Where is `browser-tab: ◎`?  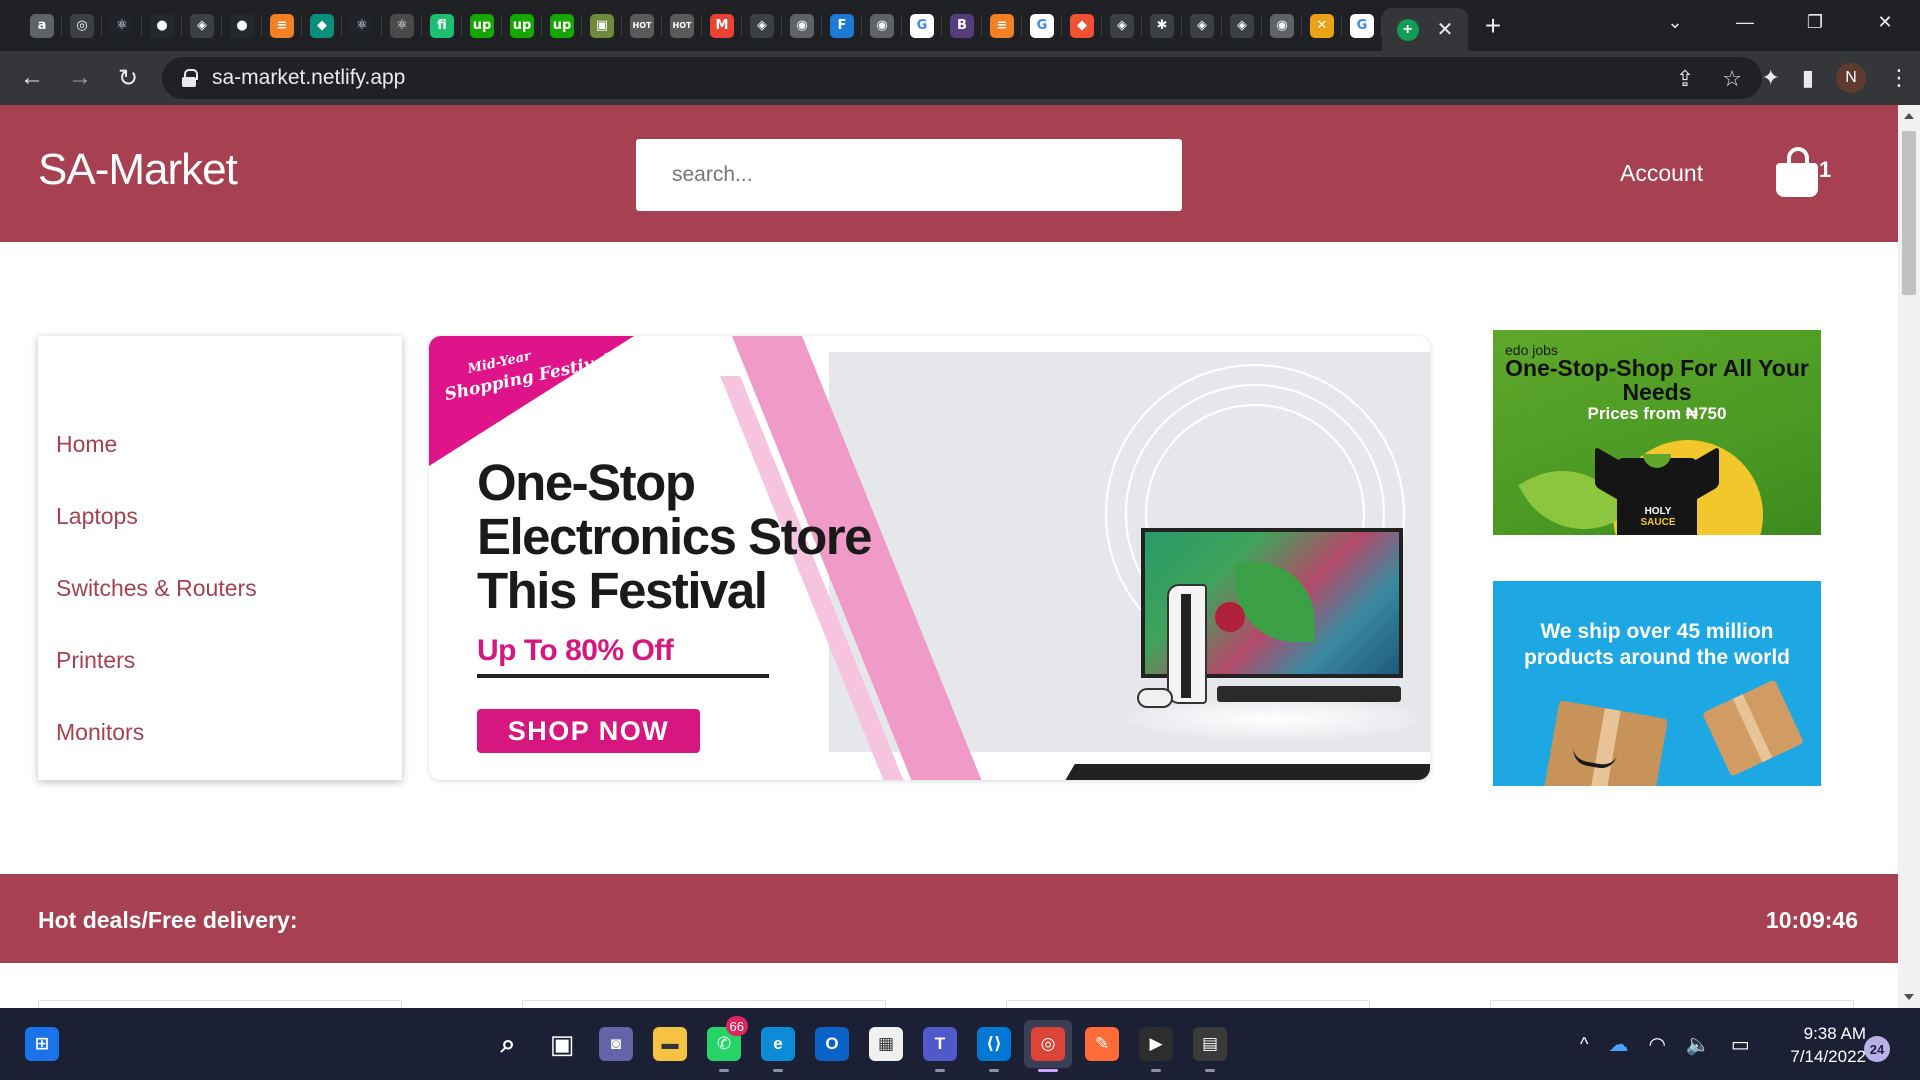 browser-tab: ◎ is located at coordinates (82, 25).